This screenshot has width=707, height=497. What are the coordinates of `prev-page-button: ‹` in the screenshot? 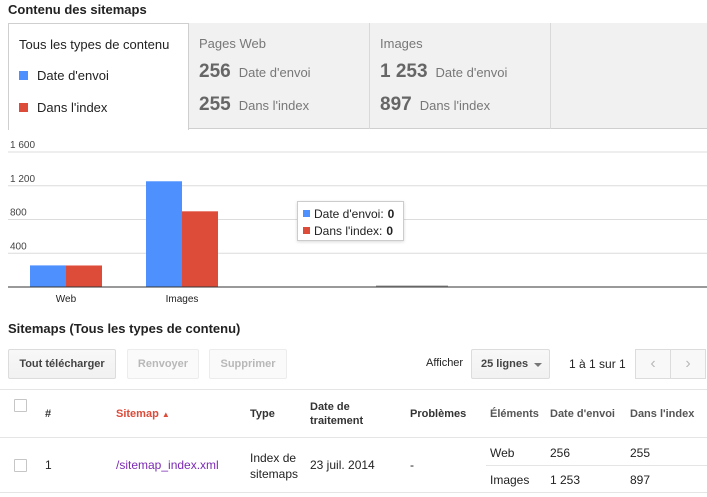 It's located at (653, 364).